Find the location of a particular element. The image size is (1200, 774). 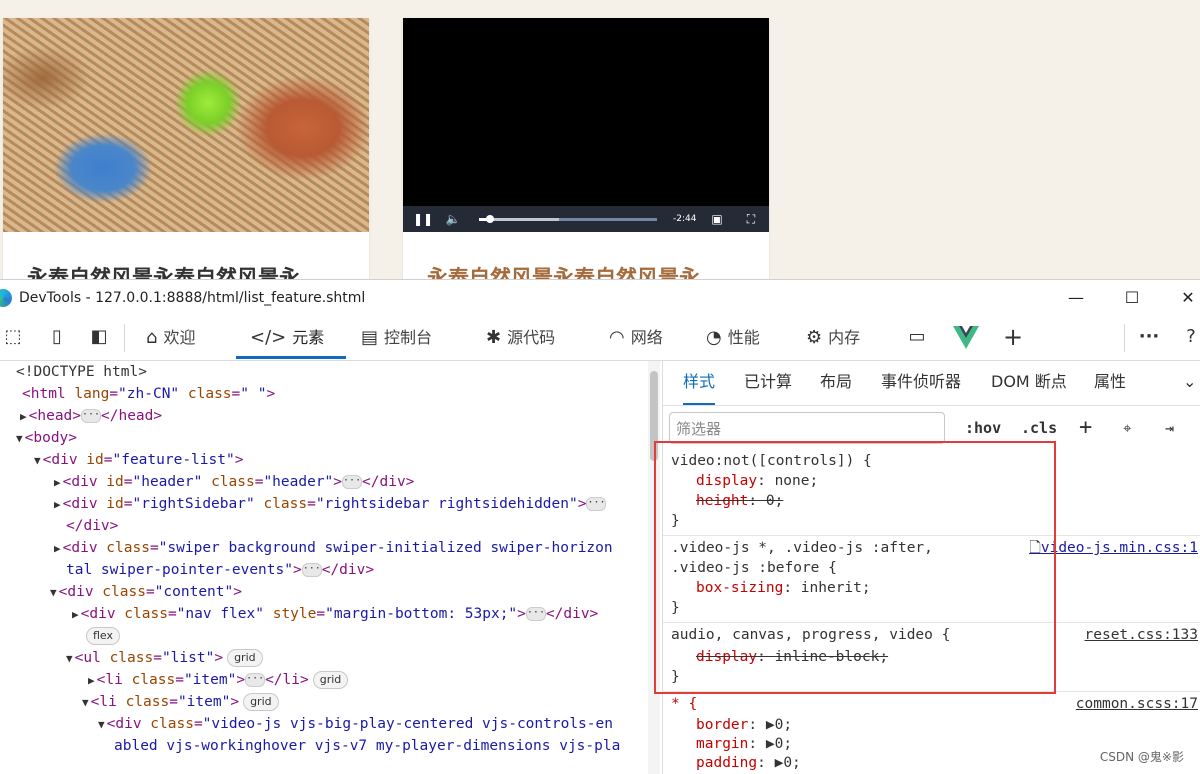

tag: <div is located at coordinates (80, 548).